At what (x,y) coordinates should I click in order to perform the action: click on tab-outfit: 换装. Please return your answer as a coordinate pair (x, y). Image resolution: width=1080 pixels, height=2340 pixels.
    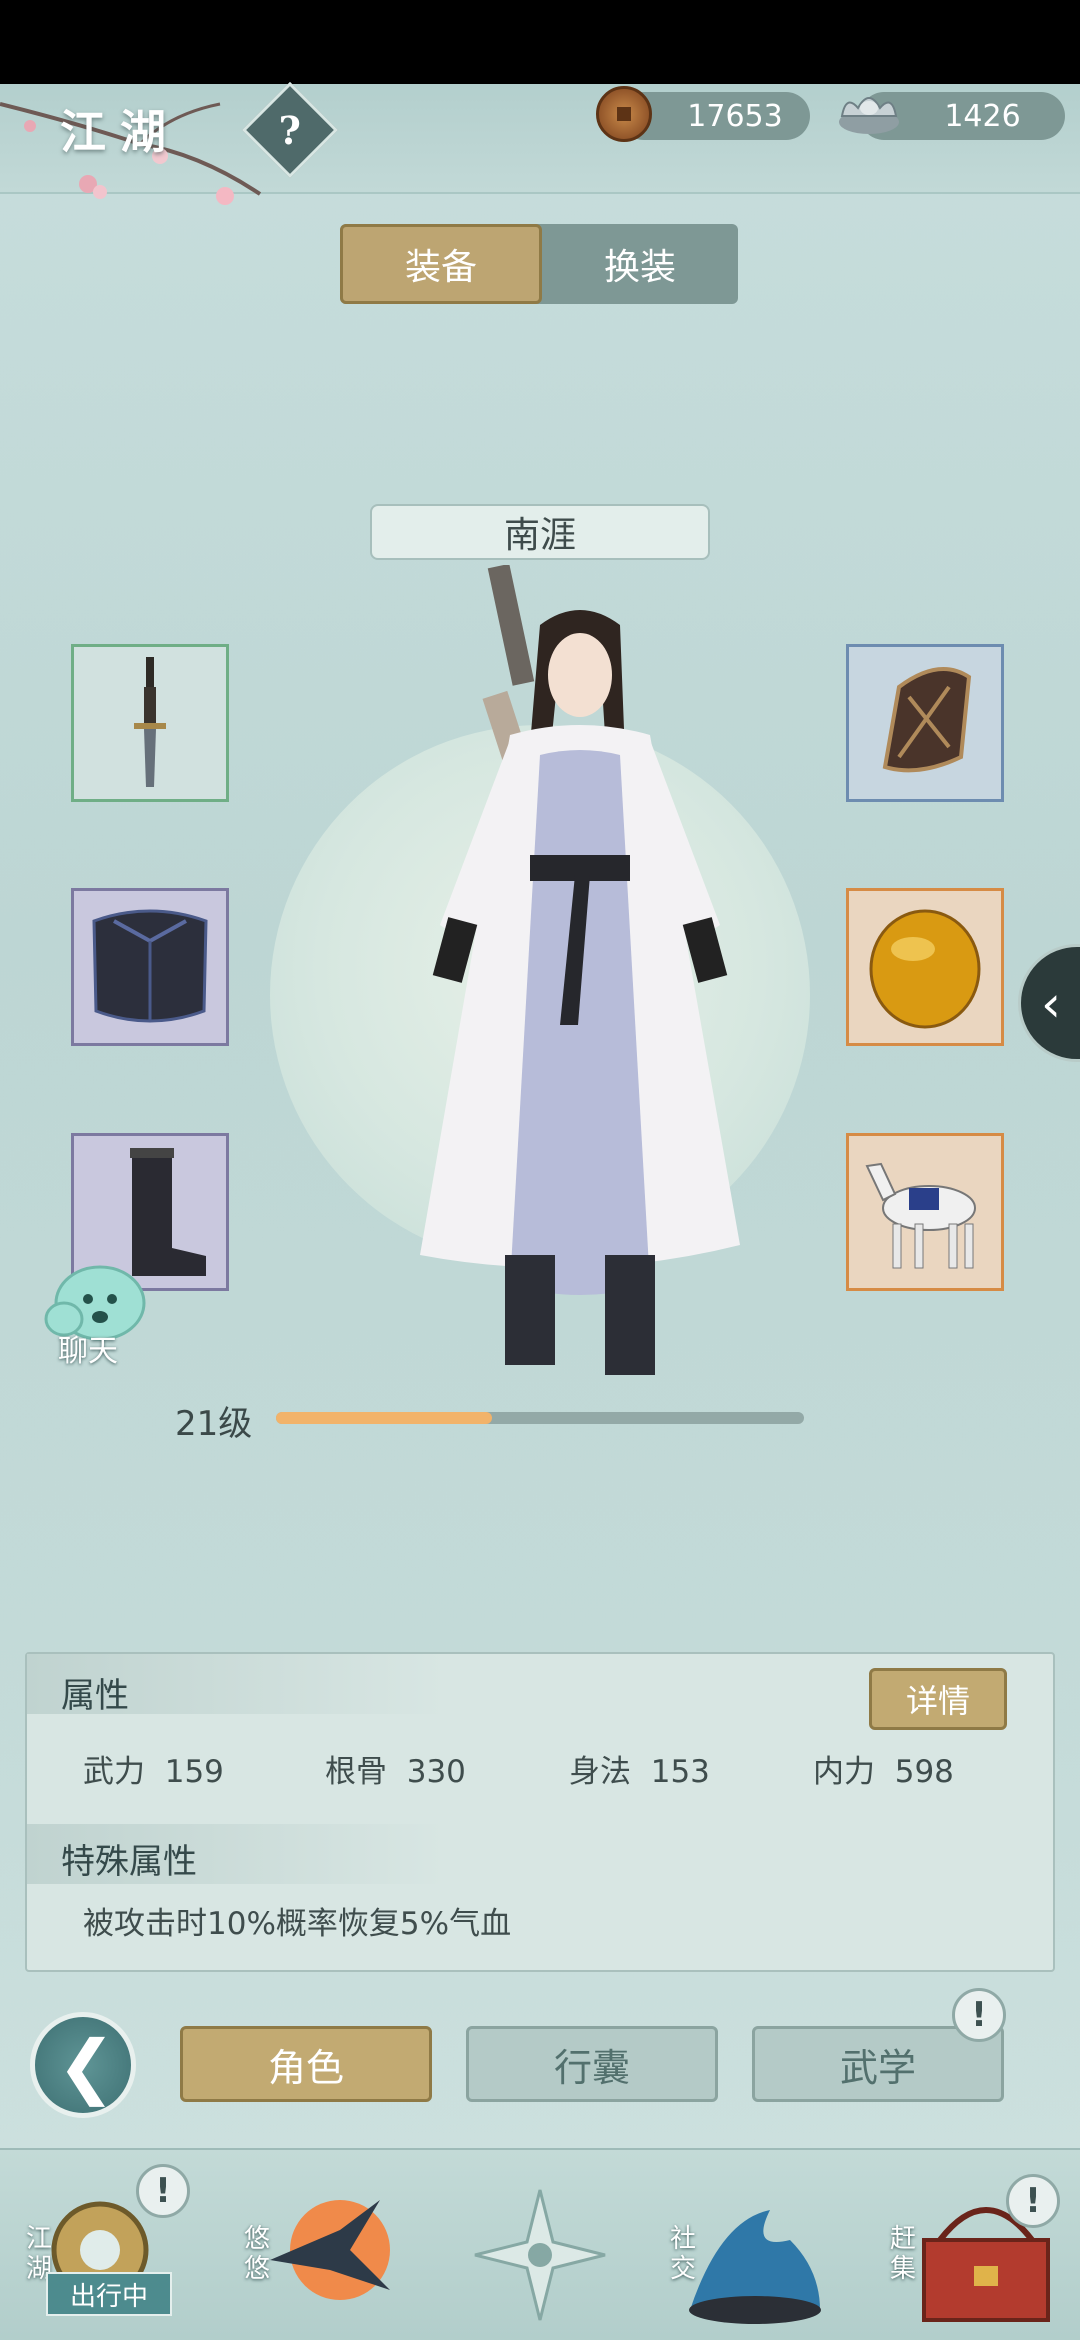
    Looking at the image, I should click on (640, 264).